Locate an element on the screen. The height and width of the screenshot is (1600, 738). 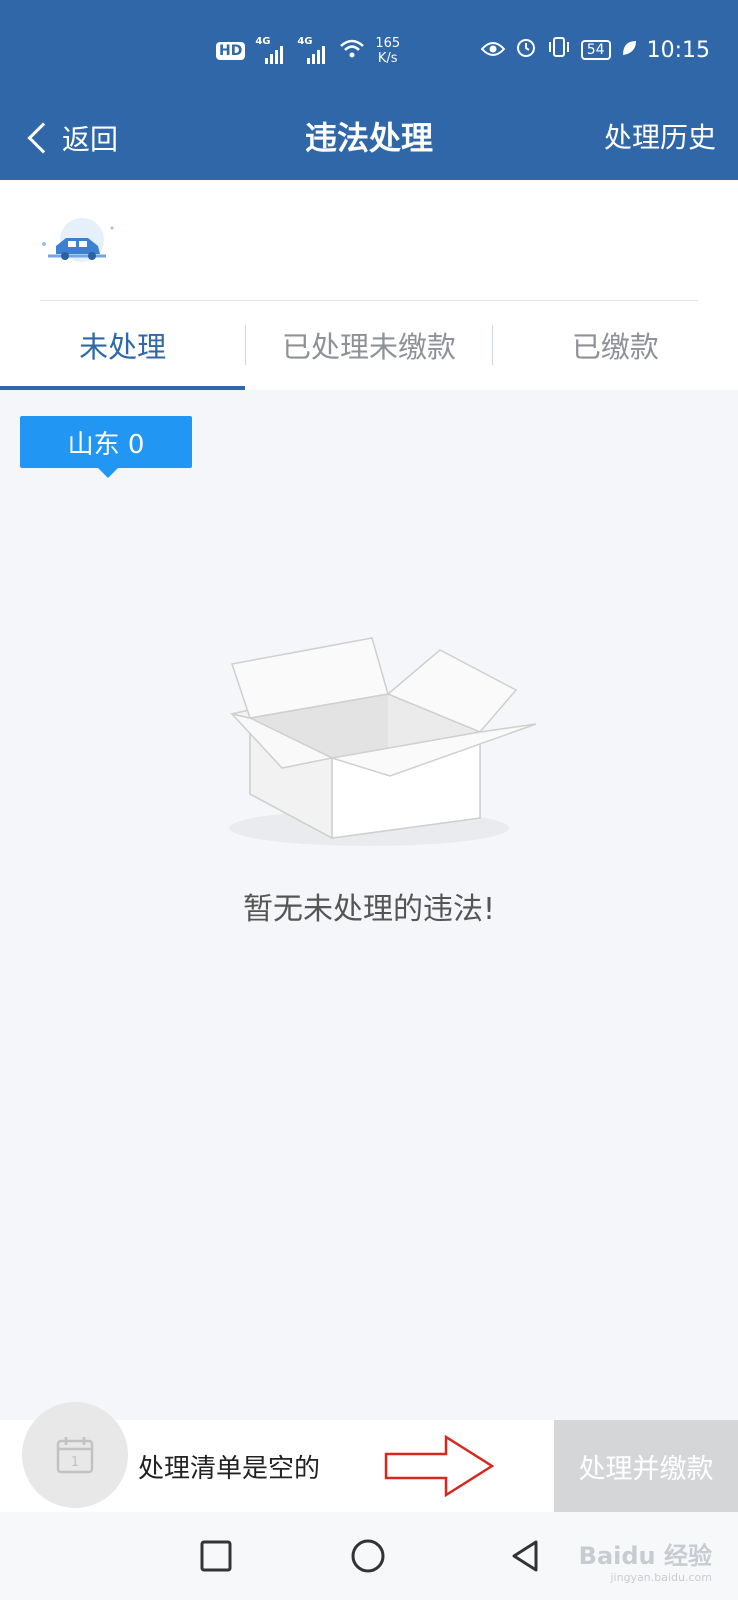
calendar-day: 1 is located at coordinates (75, 1462).